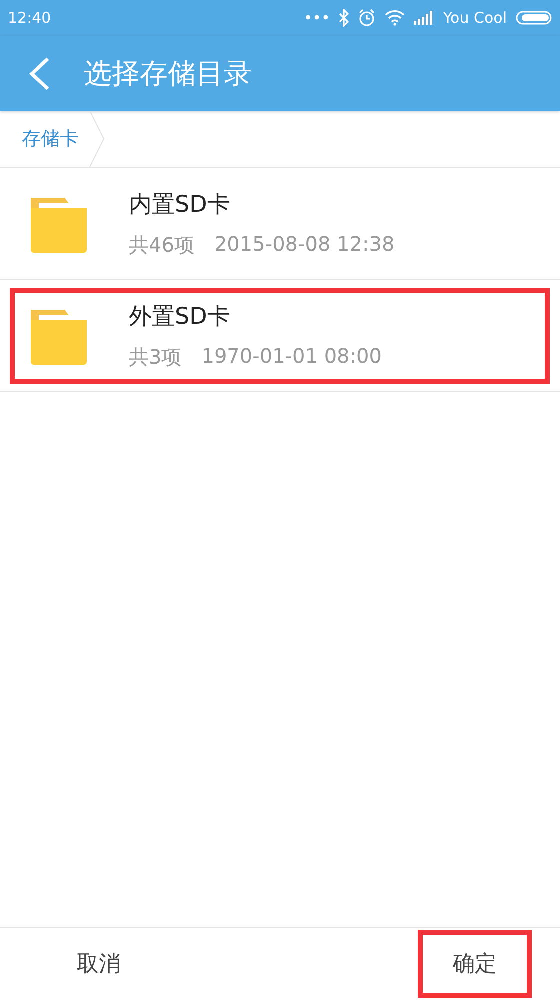  I want to click on confirm-button: 确定, so click(475, 964).